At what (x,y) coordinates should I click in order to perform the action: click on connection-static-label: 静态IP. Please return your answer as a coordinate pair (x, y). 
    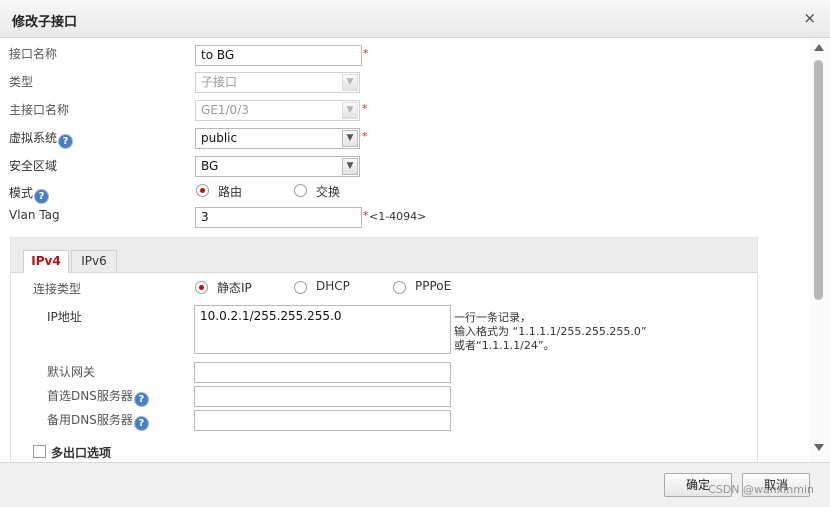
    Looking at the image, I should click on (234, 287).